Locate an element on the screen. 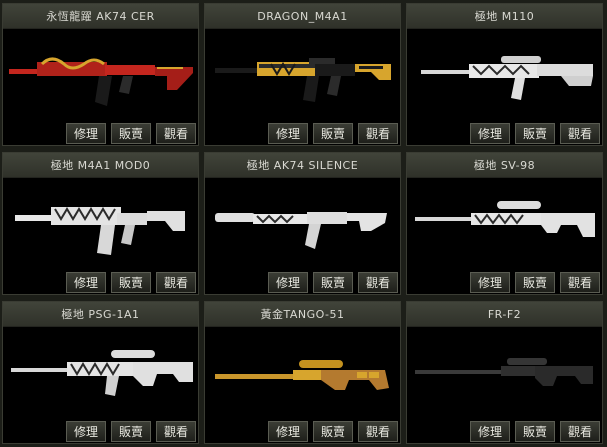  weapon-name: 極地 M4A1 MOD0 is located at coordinates (100, 165).